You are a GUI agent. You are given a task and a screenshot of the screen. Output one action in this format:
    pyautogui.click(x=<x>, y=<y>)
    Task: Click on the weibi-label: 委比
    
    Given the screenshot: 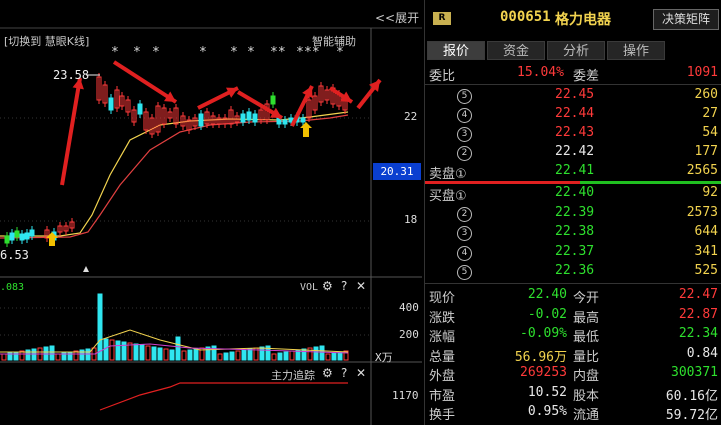 What is the action you would take?
    pyautogui.click(x=442, y=76)
    